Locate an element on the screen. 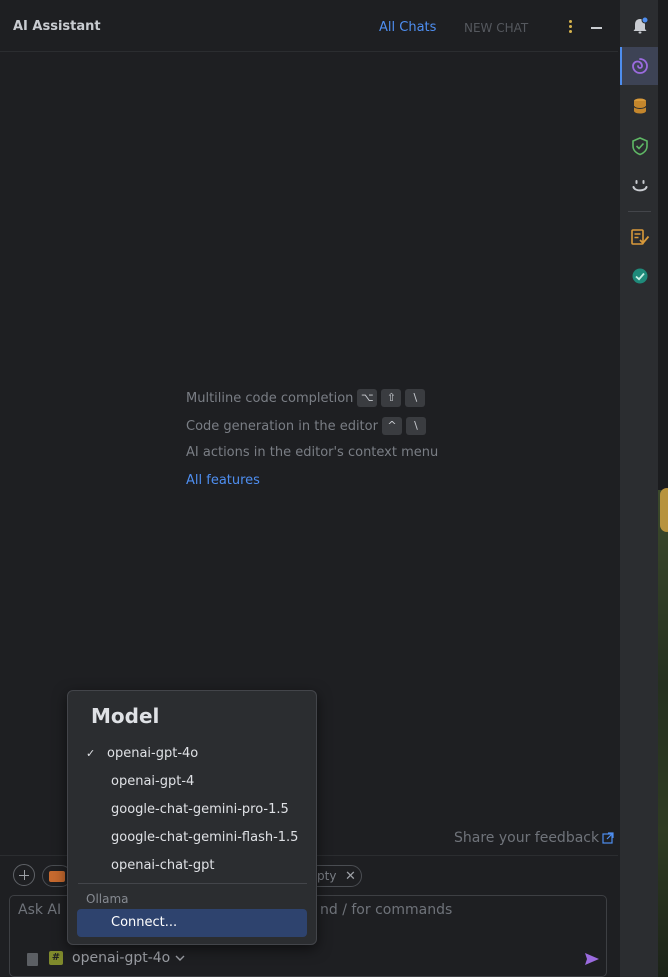  add-context-button is located at coordinates (24, 875).